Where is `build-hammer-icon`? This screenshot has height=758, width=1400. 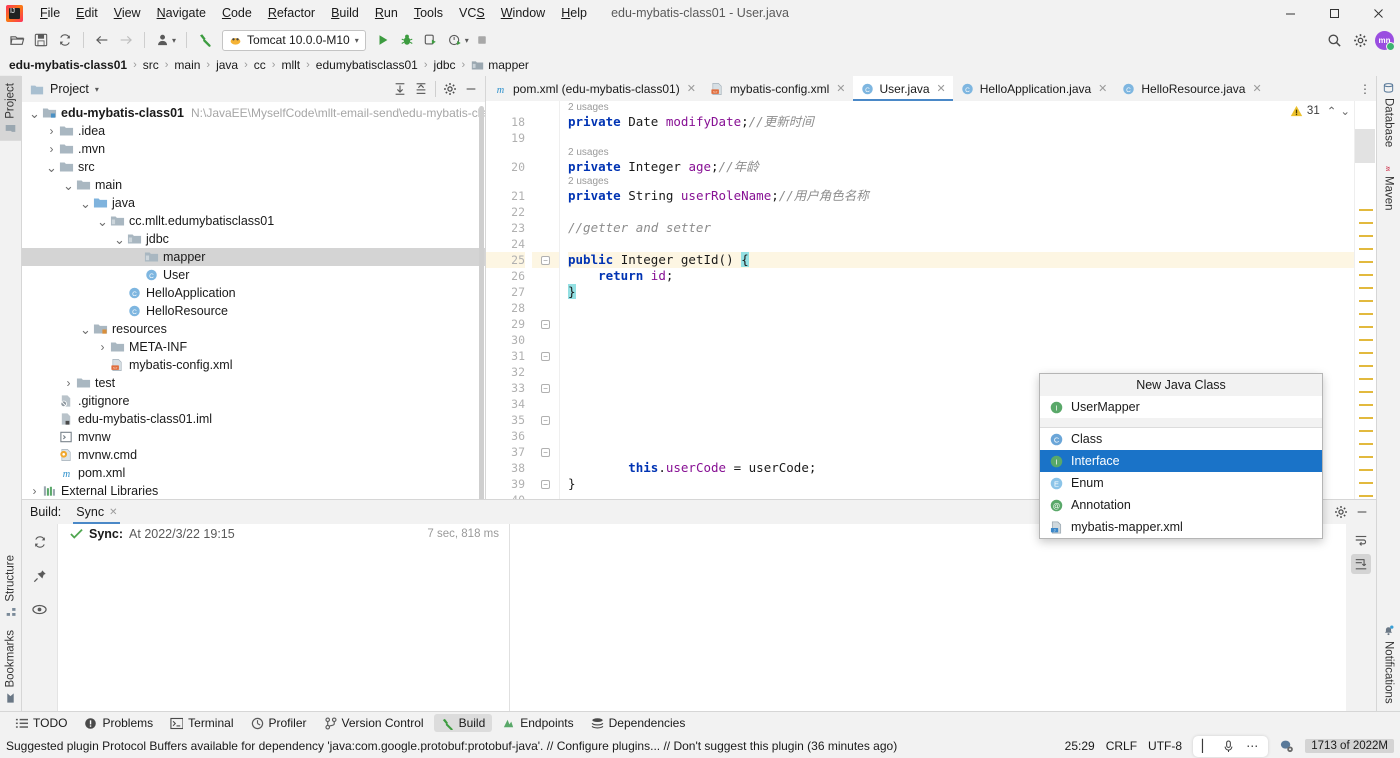 build-hammer-icon is located at coordinates (205, 40).